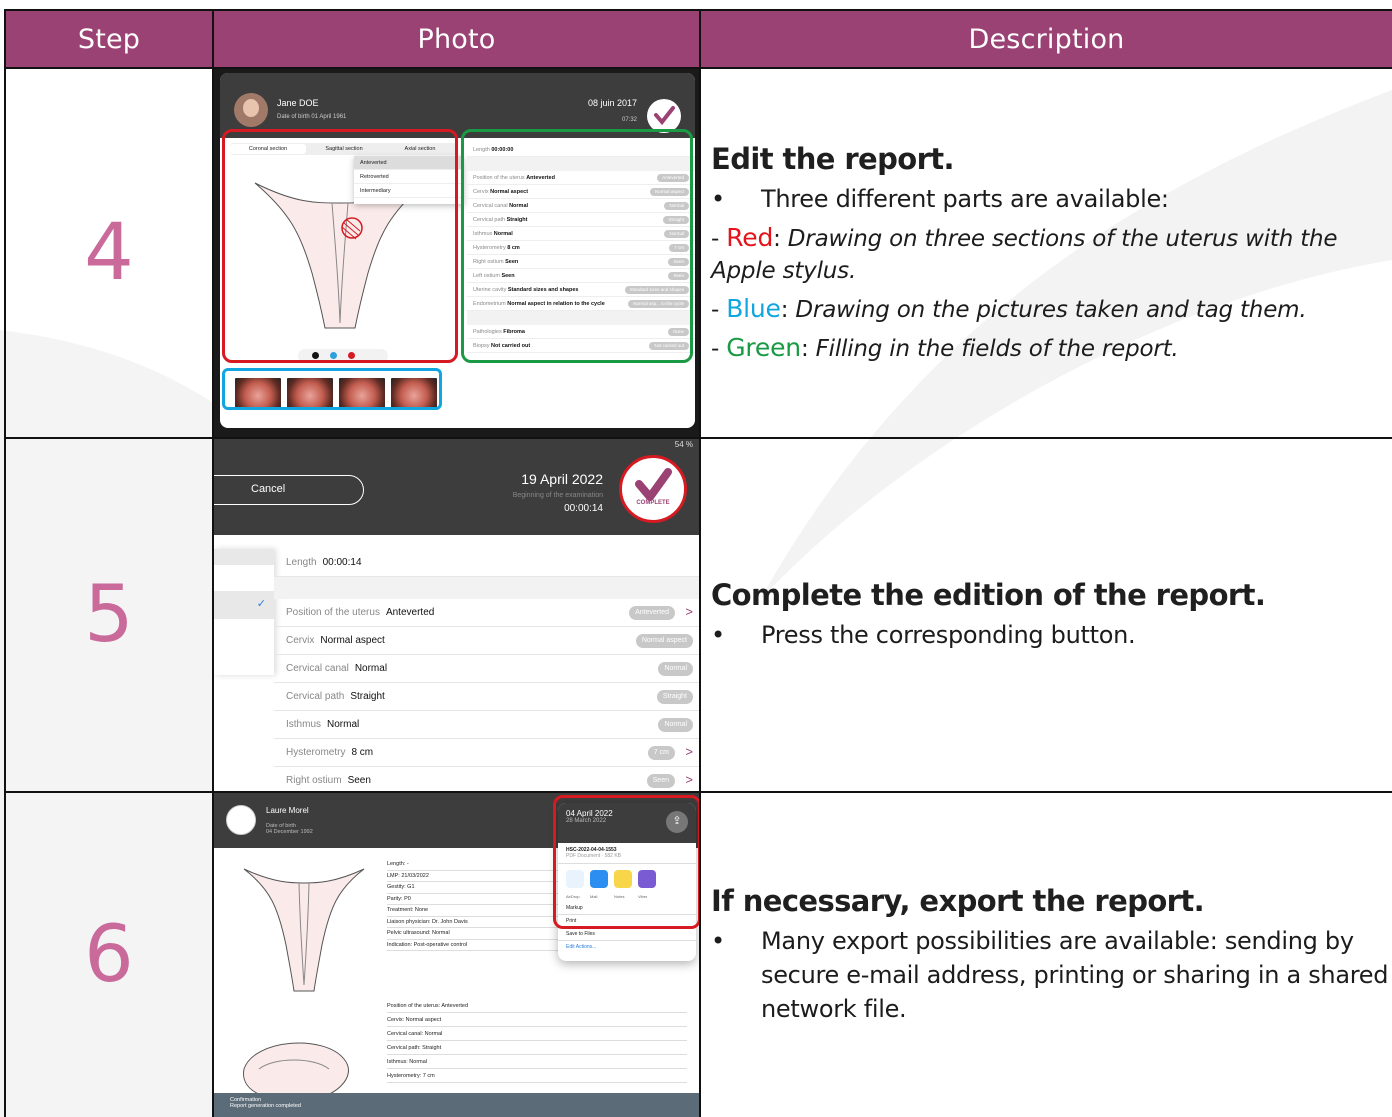 This screenshot has height=1117, width=1392. What do you see at coordinates (287, 810) in the screenshot?
I see `patient-name: Laure Morel` at bounding box center [287, 810].